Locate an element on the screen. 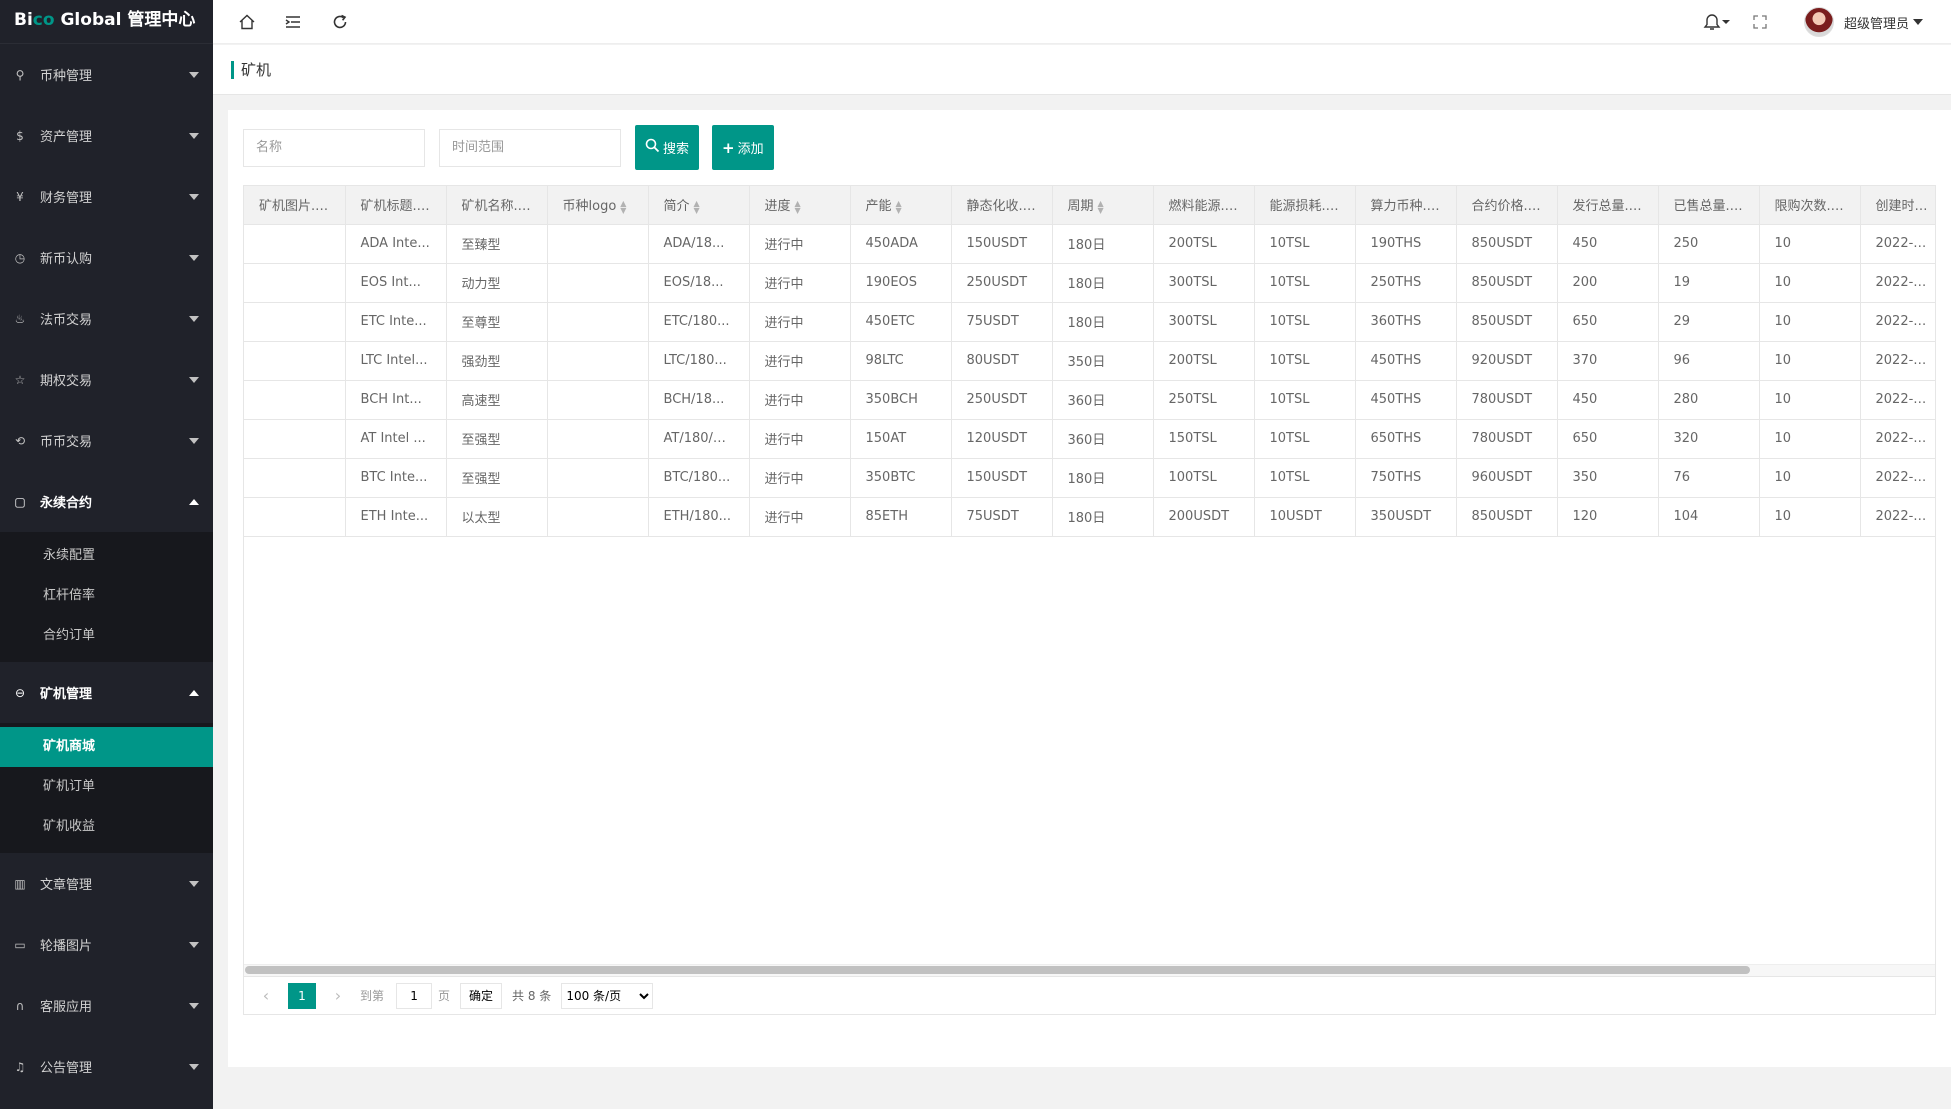 The width and height of the screenshot is (1951, 1109). column-header: 币种logo ▲ ▼ is located at coordinates (598, 205).